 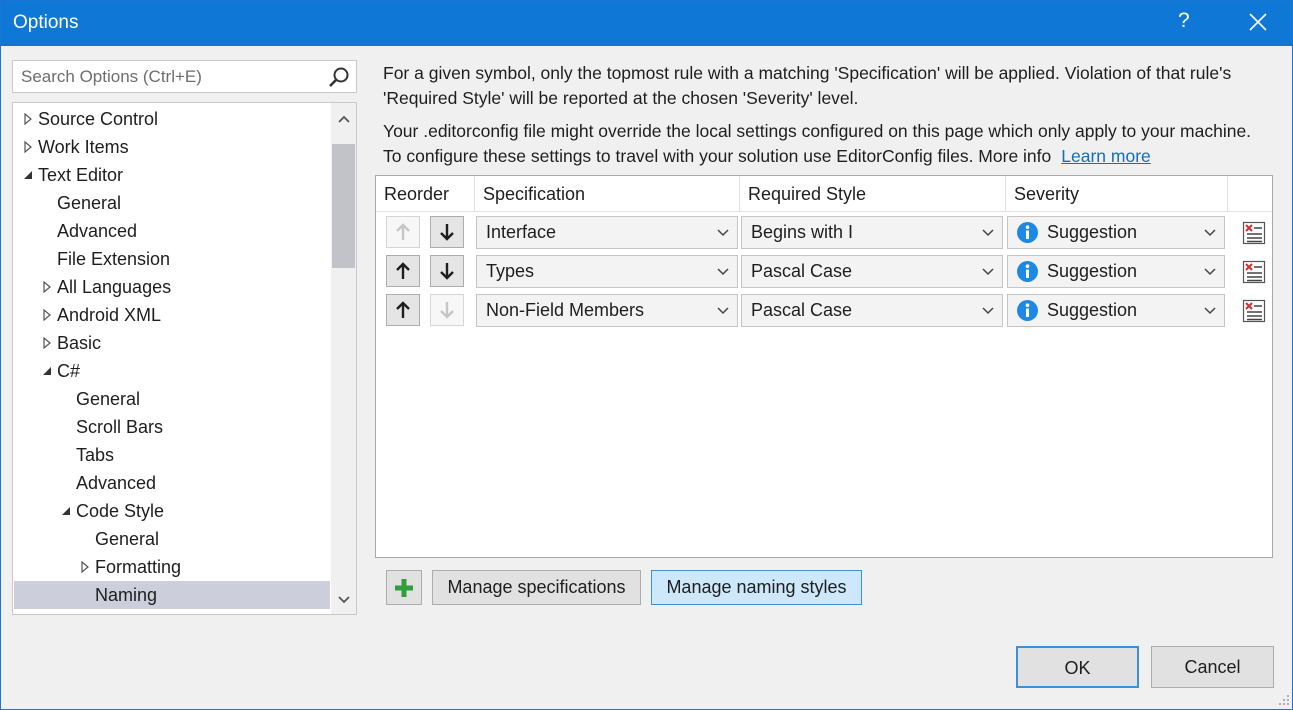 I want to click on tree-item-label: Tabs, so click(x=95, y=455).